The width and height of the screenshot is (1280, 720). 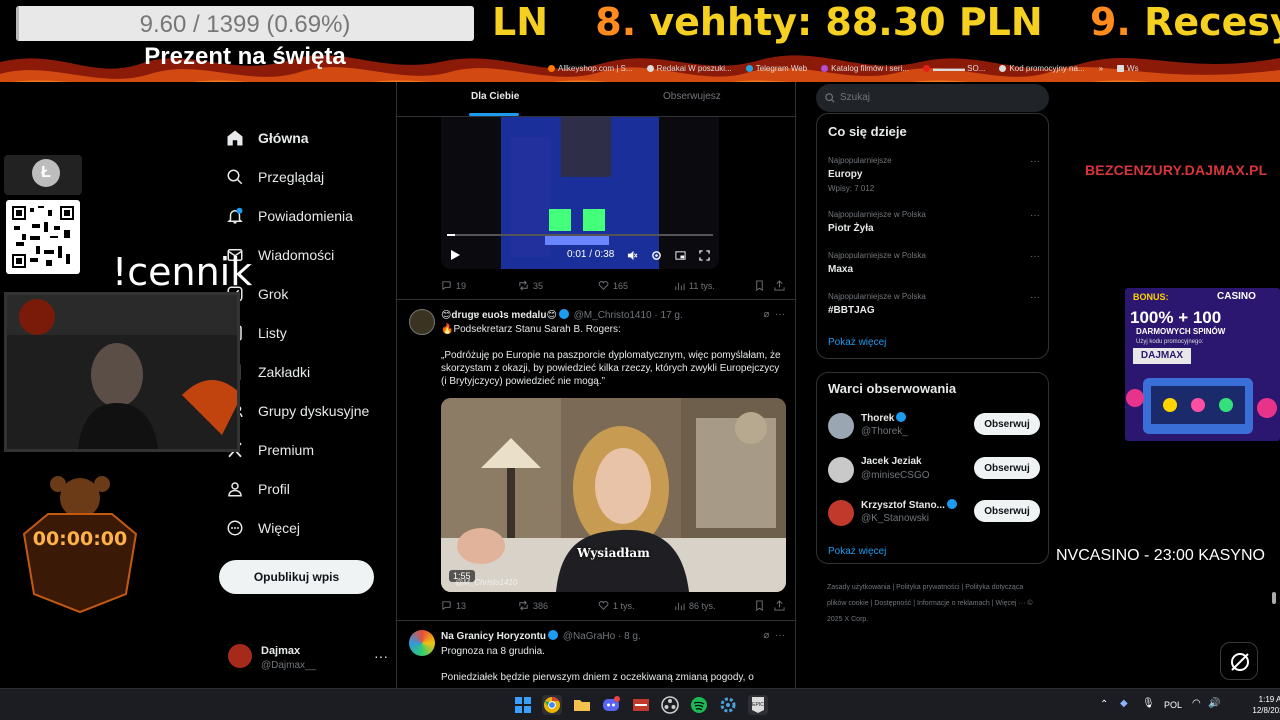 I want to click on trend-item: Najpopularniejsze w Polska #BBTJAG ···, so click(x=934, y=304).